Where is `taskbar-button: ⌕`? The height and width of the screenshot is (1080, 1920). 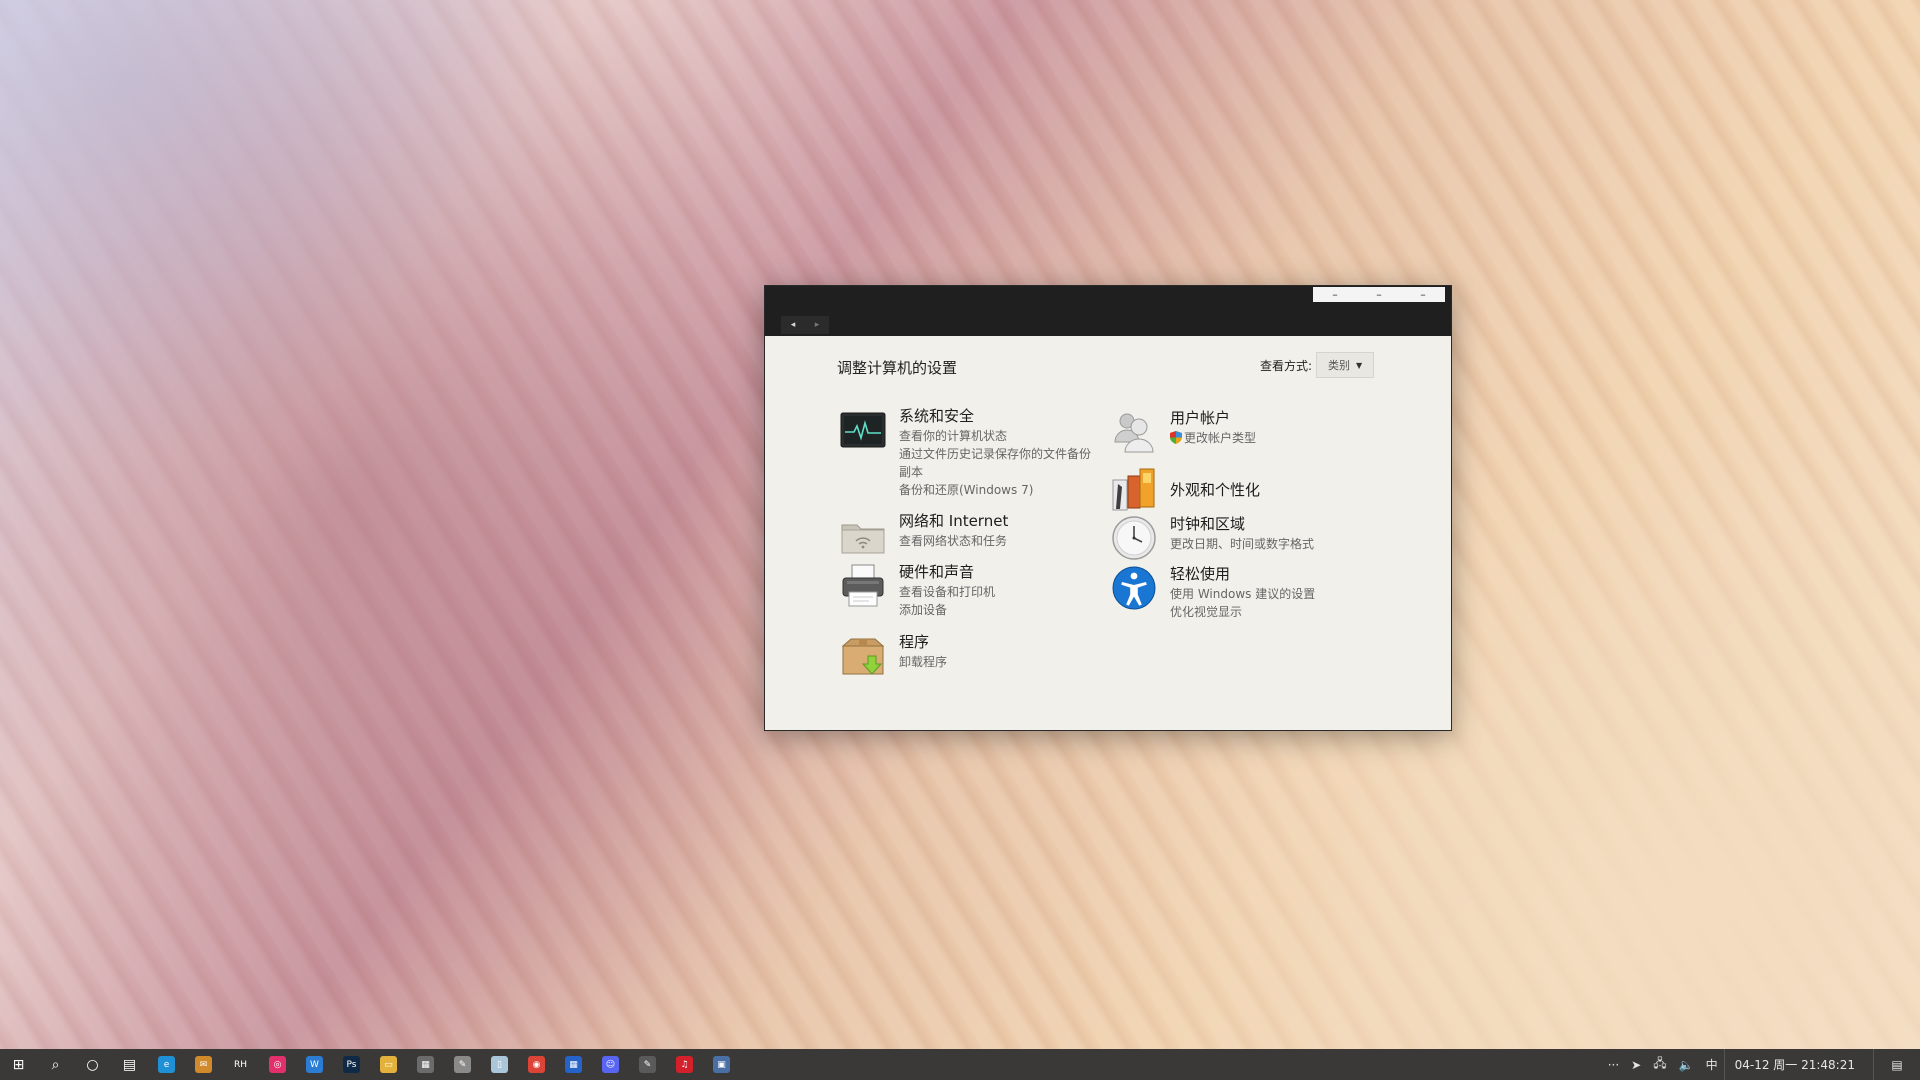 taskbar-button: ⌕ is located at coordinates (55, 1064).